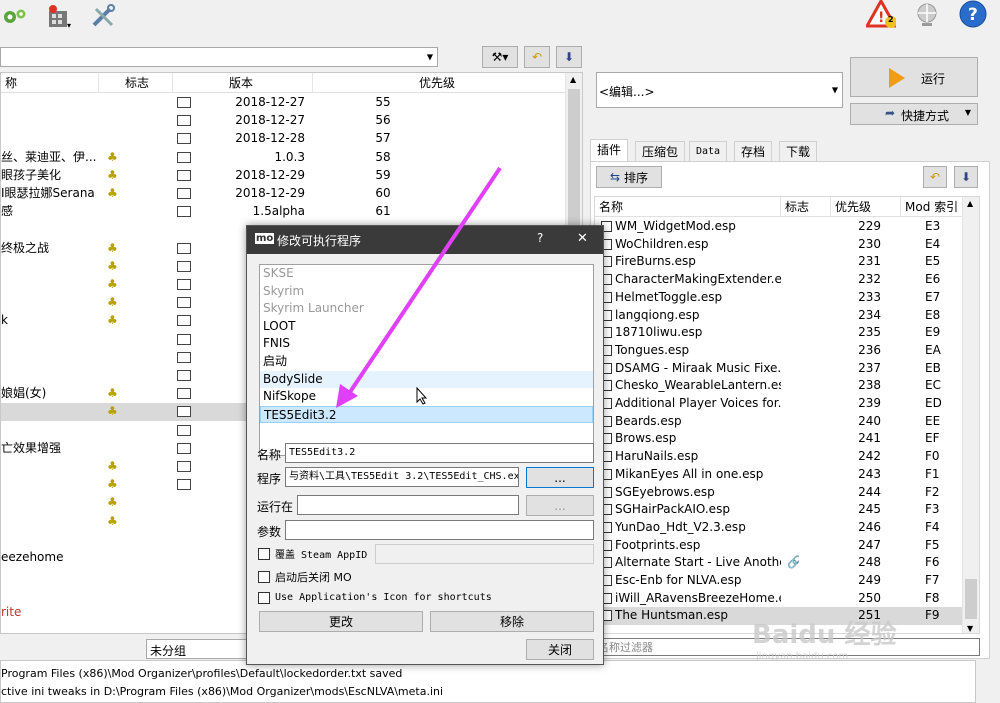 The height and width of the screenshot is (703, 1000). What do you see at coordinates (658, 544) in the screenshot?
I see `plugin-name: Footprints.esp` at bounding box center [658, 544].